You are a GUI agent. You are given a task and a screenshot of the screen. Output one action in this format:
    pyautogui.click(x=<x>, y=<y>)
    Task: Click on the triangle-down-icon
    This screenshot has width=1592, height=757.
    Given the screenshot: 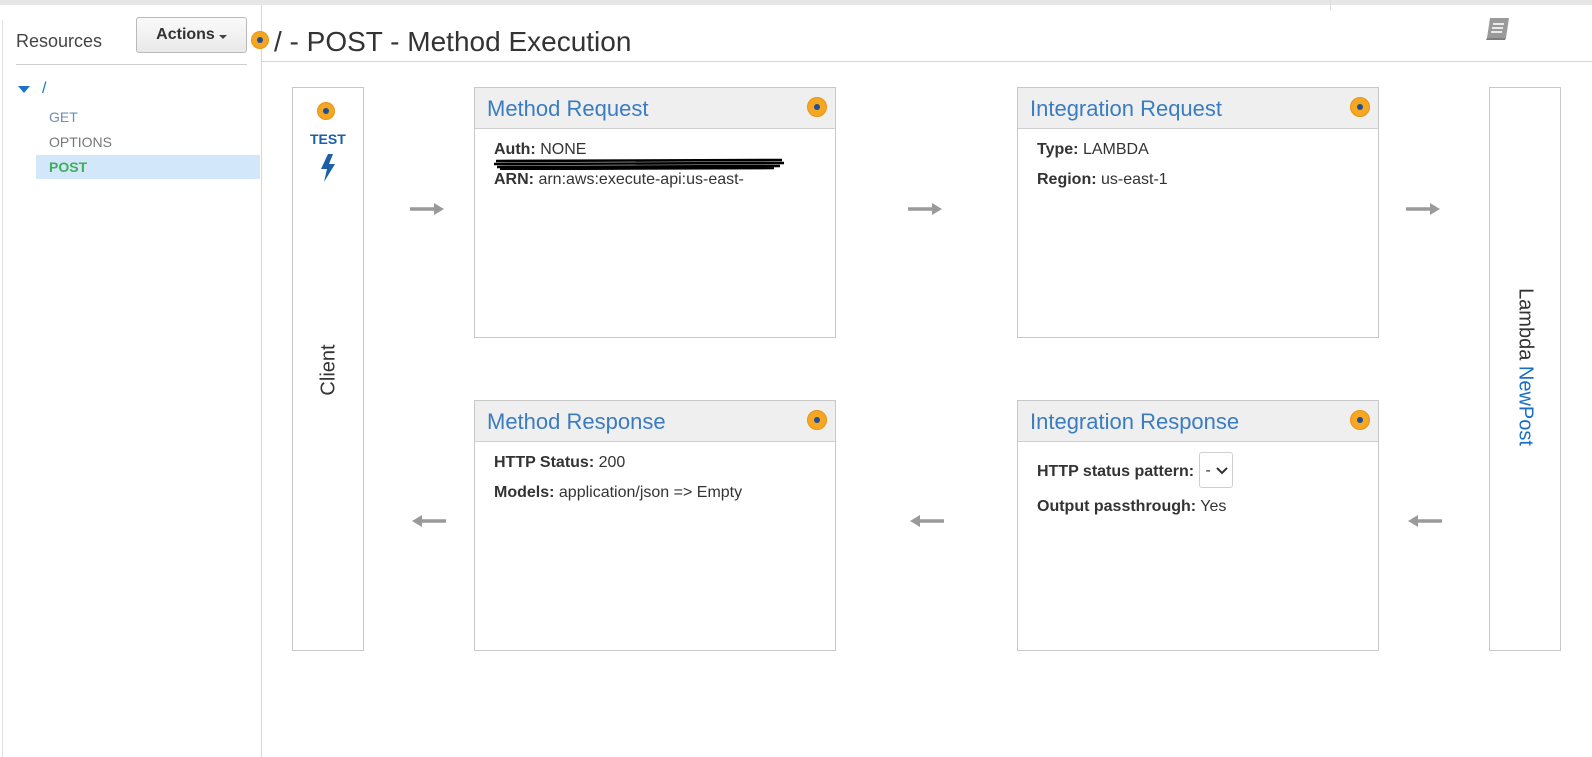 What is the action you would take?
    pyautogui.click(x=24, y=89)
    